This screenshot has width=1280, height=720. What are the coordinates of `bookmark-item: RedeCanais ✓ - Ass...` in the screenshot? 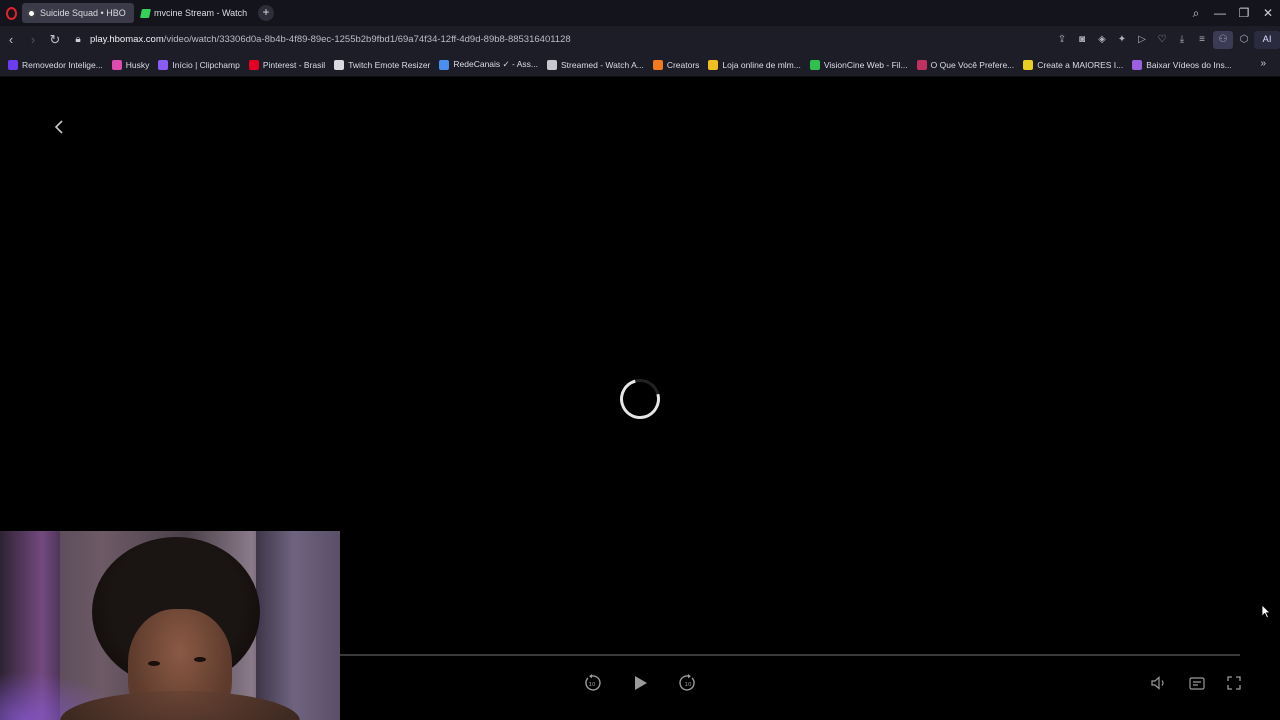 It's located at (488, 64).